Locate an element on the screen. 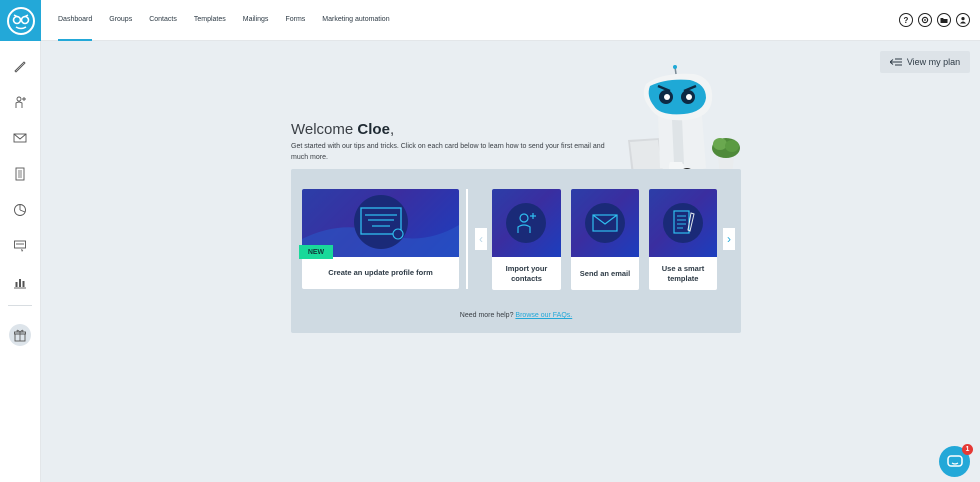  settings-icon is located at coordinates (925, 20).